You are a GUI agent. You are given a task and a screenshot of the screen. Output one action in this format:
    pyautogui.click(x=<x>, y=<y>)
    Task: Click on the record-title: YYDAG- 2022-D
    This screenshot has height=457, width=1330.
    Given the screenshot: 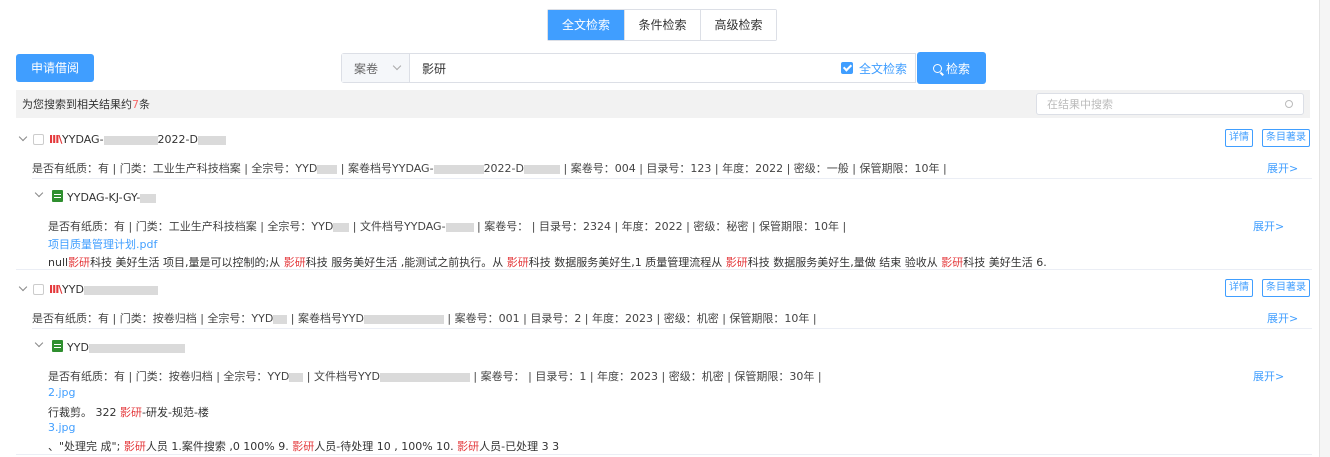 What is the action you would take?
    pyautogui.click(x=144, y=139)
    